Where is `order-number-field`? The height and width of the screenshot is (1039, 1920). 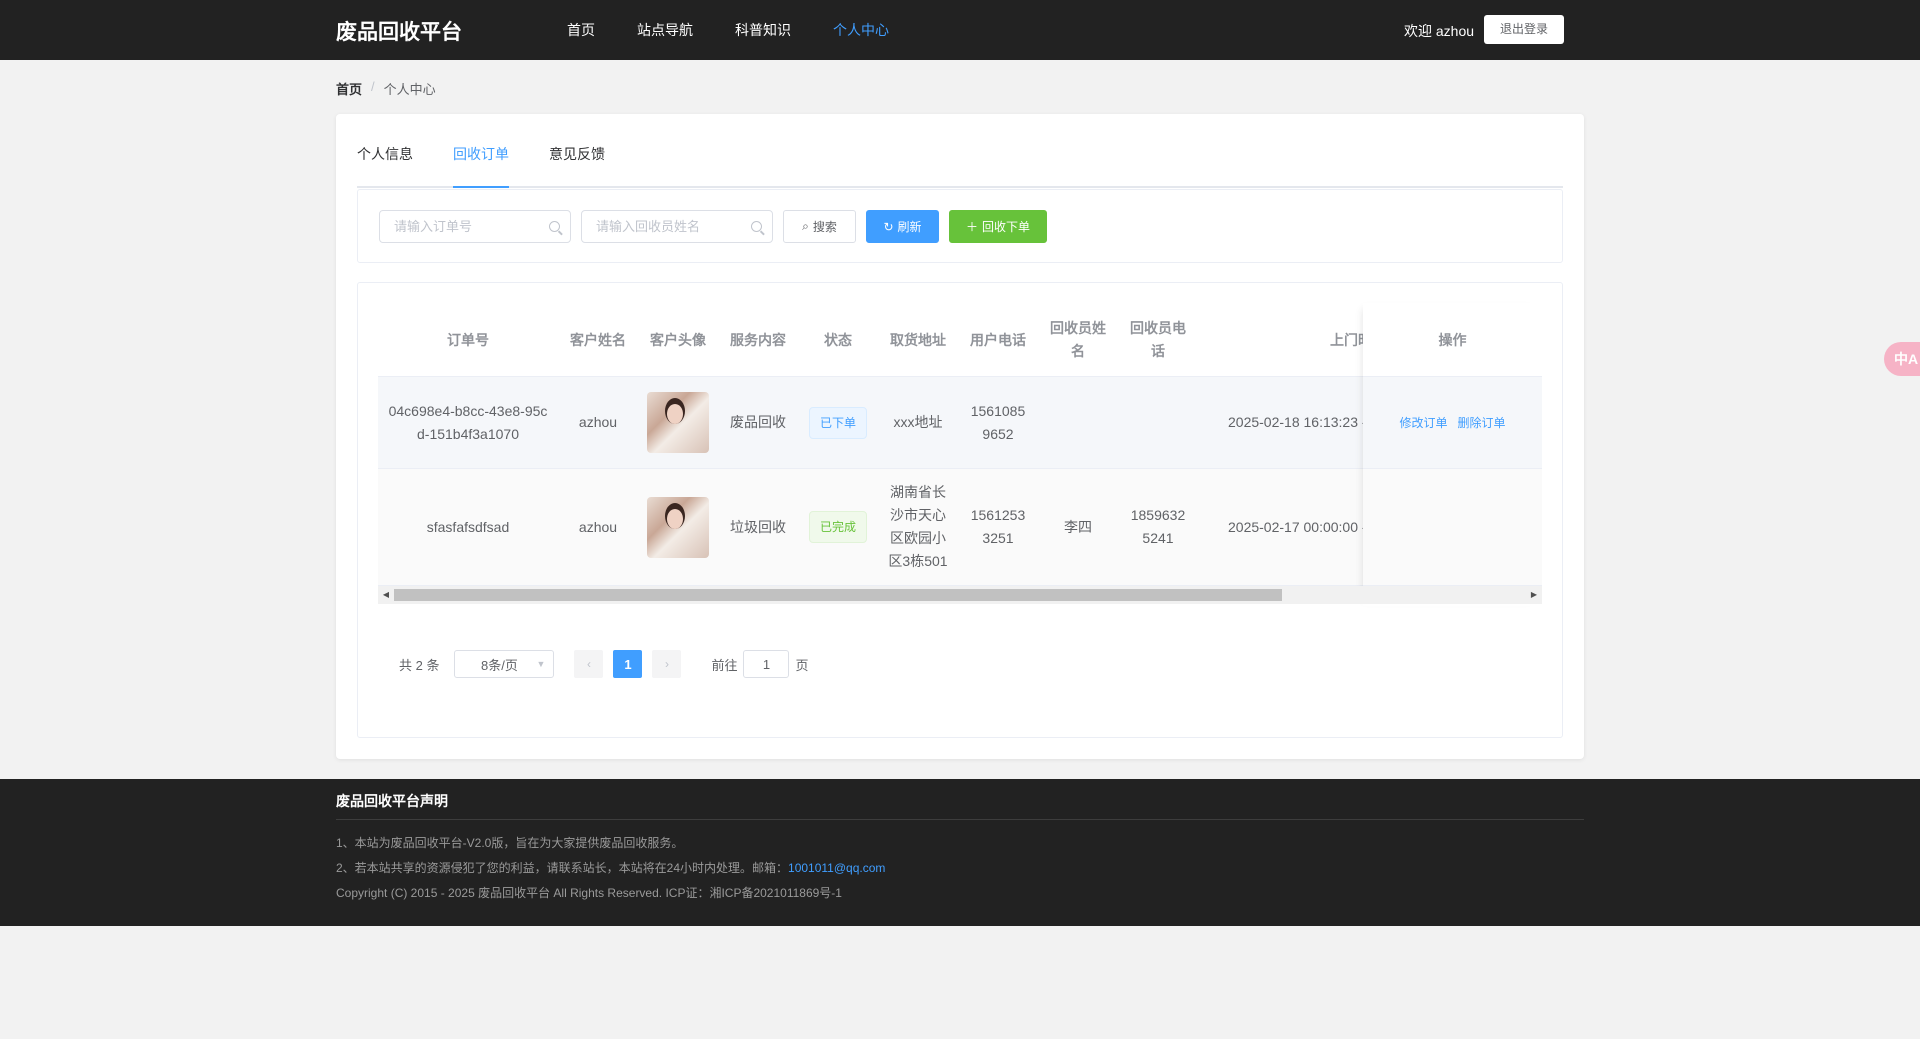 order-number-field is located at coordinates (475, 226).